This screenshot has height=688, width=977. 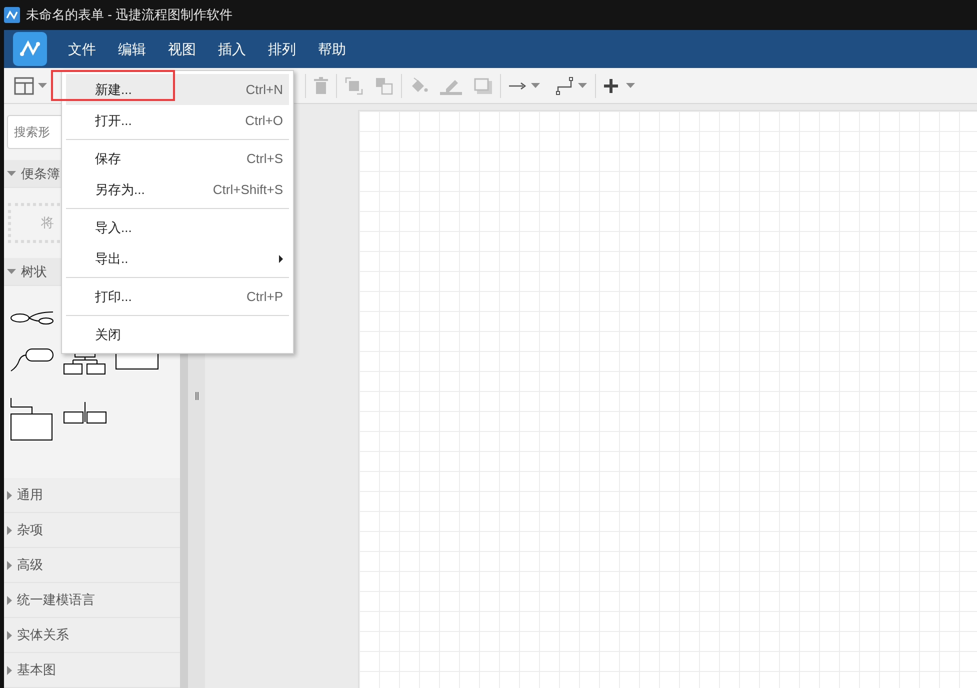 What do you see at coordinates (129, 15) in the screenshot?
I see `window-title: 未命名的表单 - 迅捷流程图制作软件` at bounding box center [129, 15].